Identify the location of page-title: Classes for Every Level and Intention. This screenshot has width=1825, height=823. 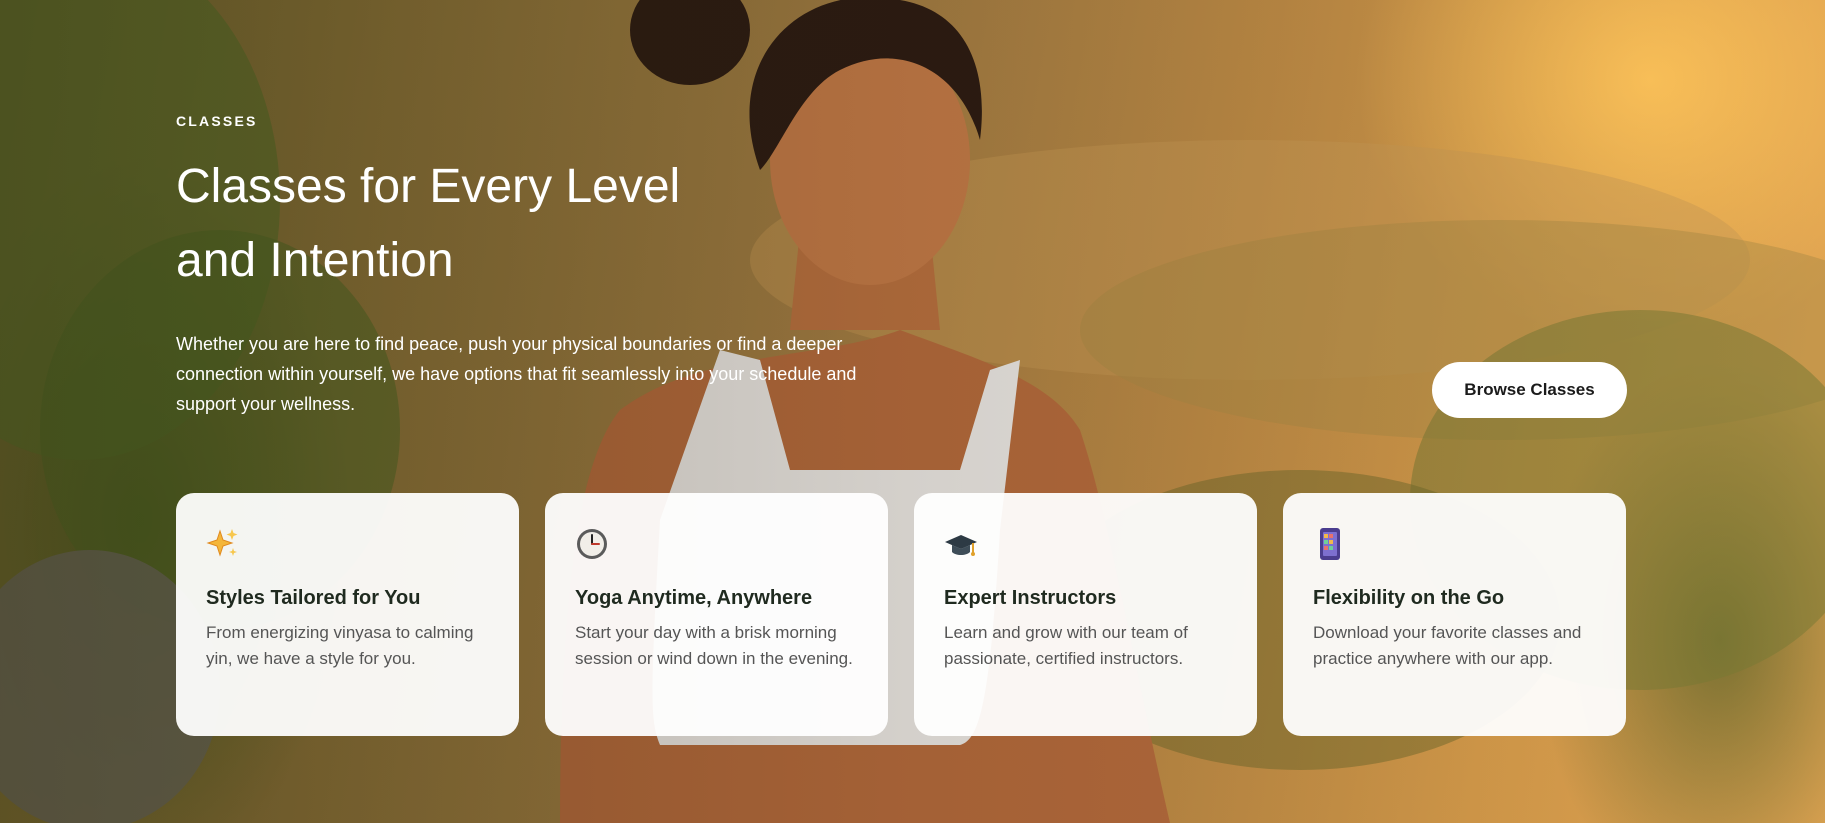
(496, 224).